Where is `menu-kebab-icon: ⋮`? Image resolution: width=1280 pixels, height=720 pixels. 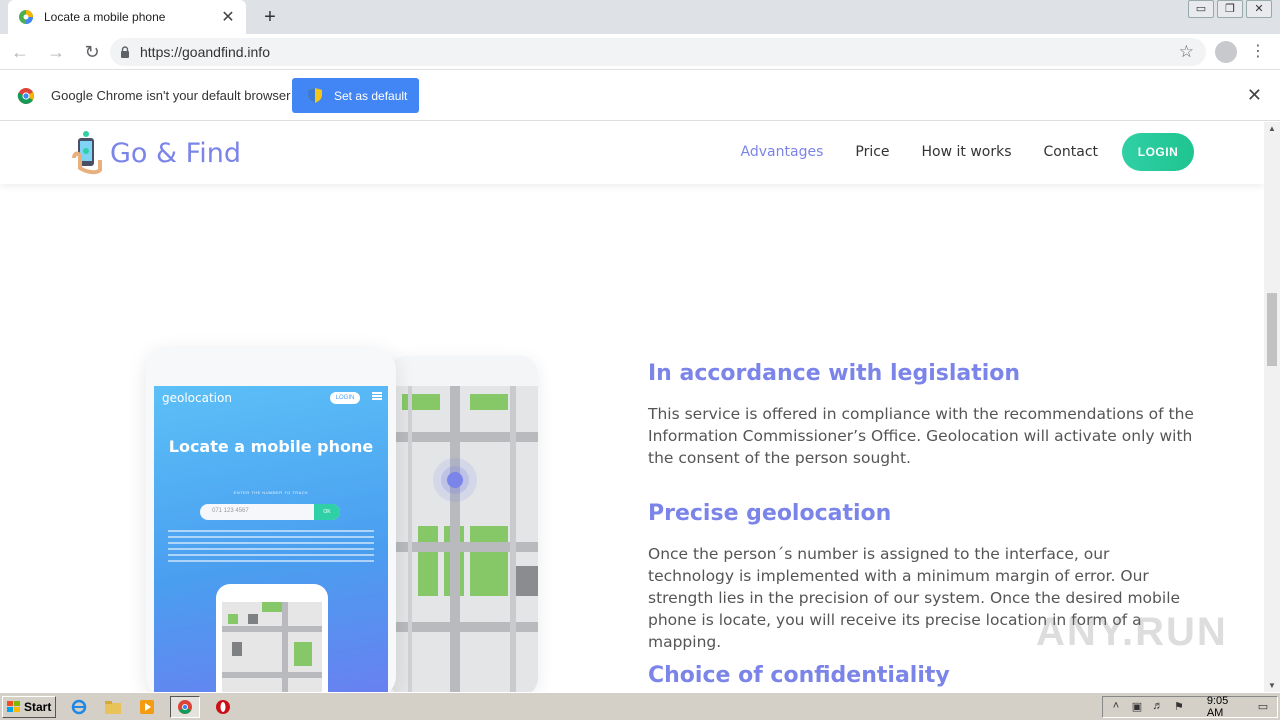 menu-kebab-icon: ⋮ is located at coordinates (1258, 52).